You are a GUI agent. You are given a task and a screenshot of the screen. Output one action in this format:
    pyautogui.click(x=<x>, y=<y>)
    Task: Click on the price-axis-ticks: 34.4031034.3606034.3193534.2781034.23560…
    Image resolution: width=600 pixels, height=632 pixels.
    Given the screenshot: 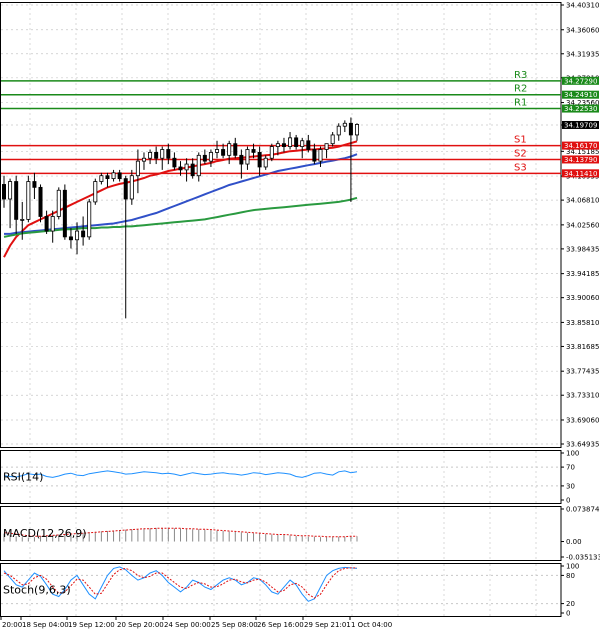 What is the action you would take?
    pyautogui.click(x=580, y=225)
    